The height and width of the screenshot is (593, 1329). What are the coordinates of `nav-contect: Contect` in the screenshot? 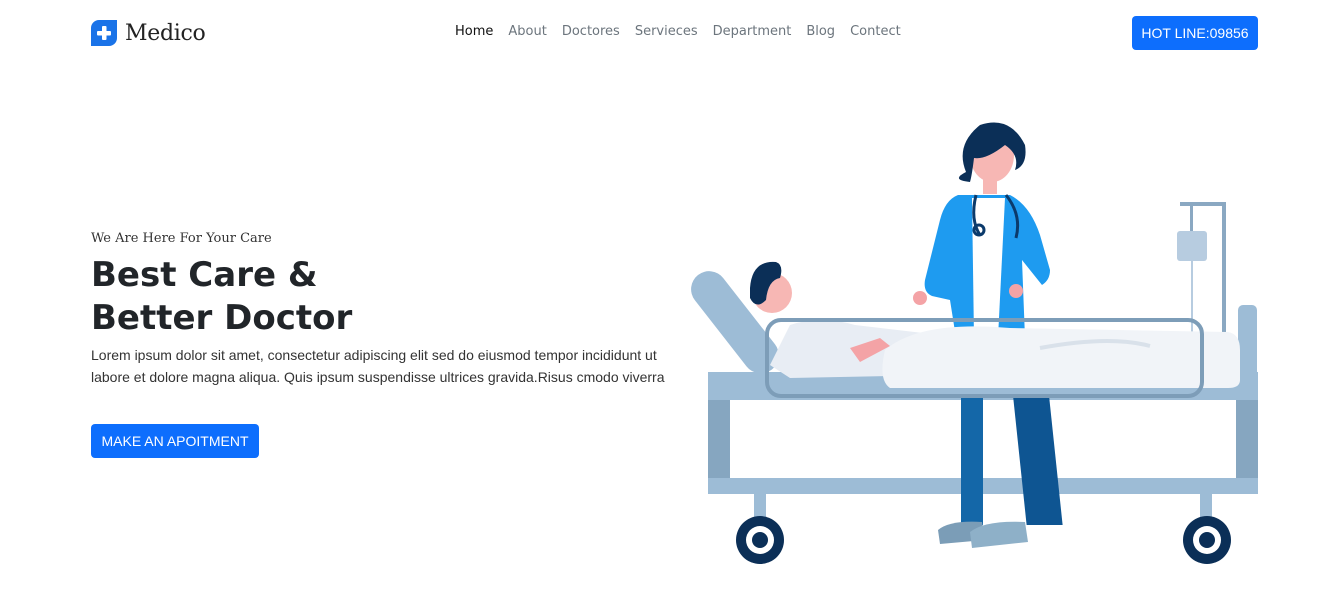 It's located at (875, 31).